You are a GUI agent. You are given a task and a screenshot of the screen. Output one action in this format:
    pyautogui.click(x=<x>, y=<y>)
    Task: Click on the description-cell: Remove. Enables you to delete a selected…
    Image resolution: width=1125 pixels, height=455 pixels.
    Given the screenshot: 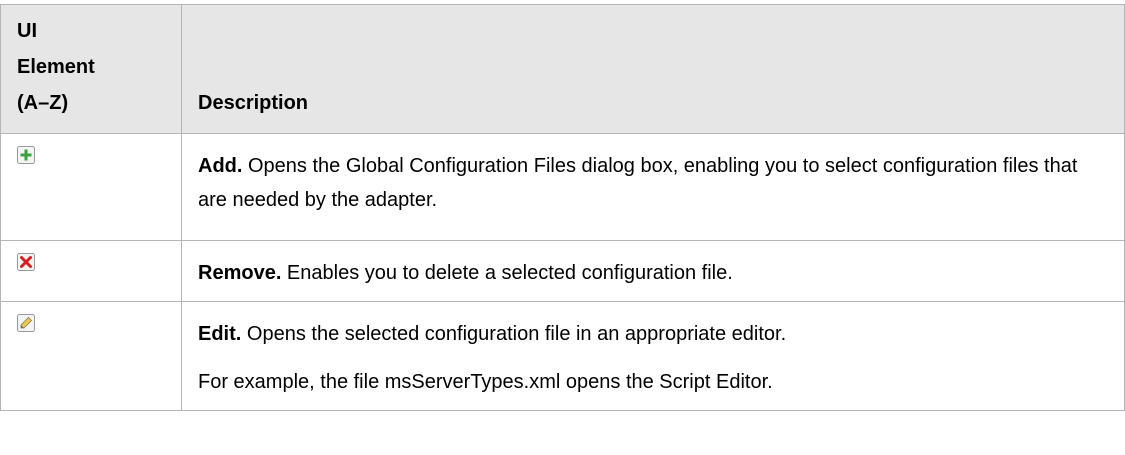 What is the action you would take?
    pyautogui.click(x=653, y=271)
    